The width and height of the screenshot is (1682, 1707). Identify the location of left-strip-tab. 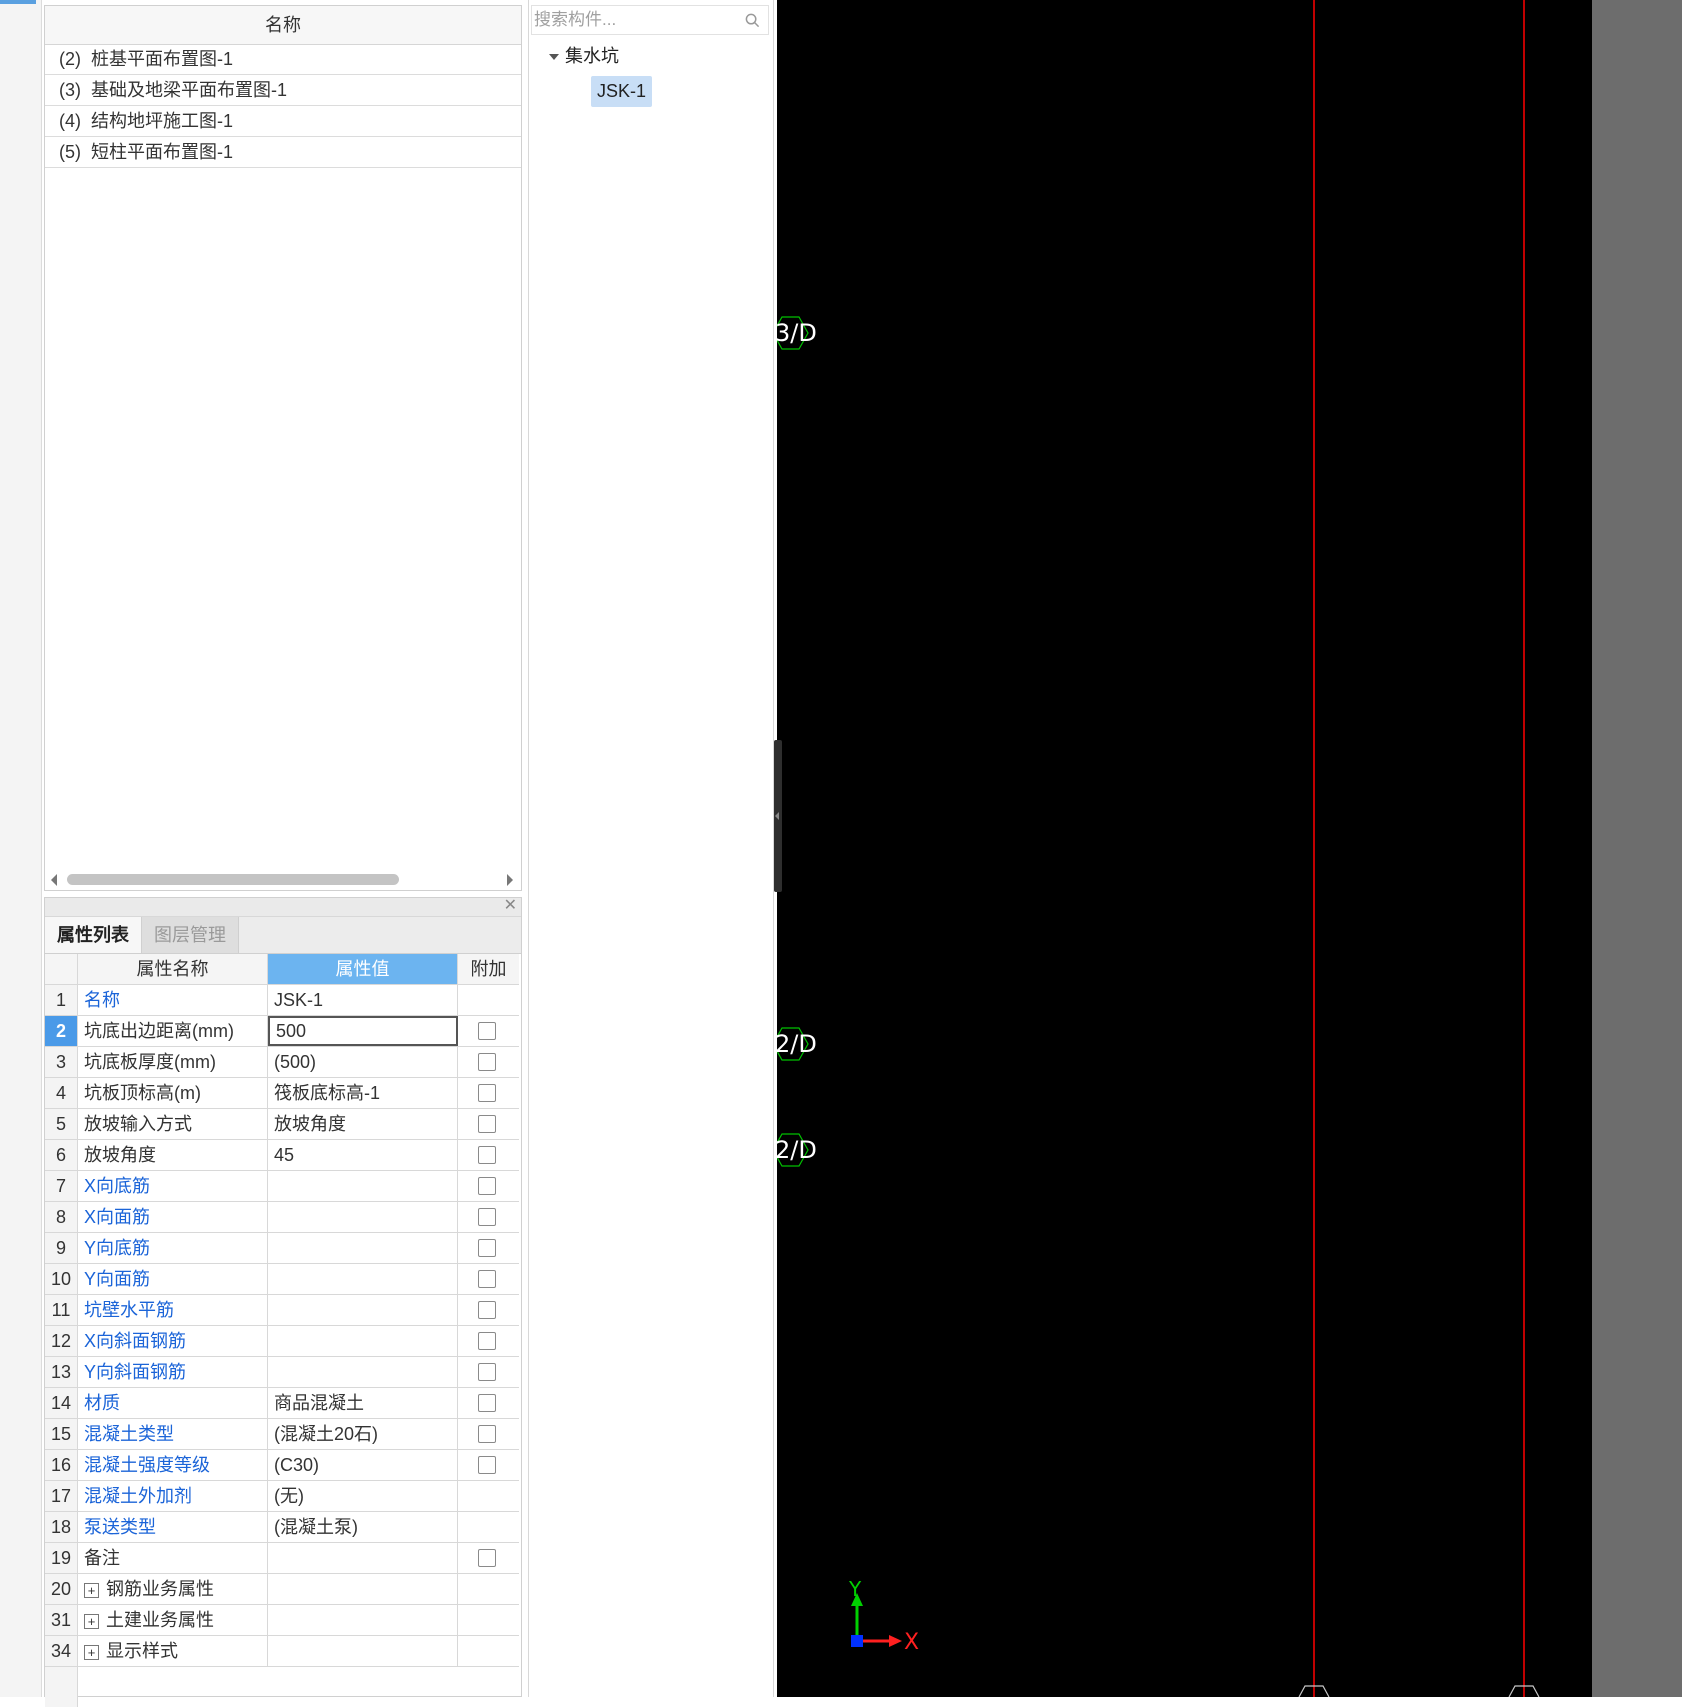
(18, 2).